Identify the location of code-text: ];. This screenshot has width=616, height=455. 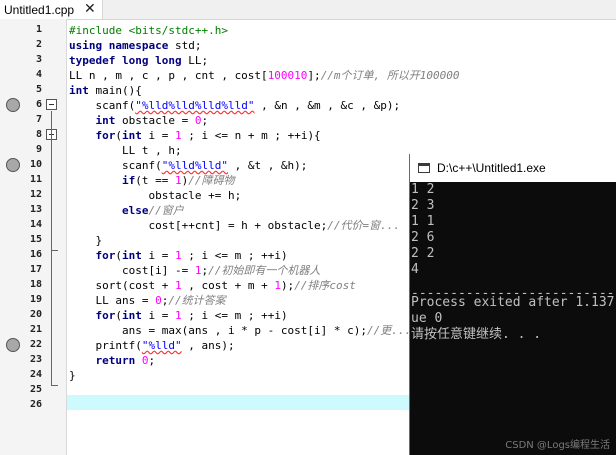
(314, 75).